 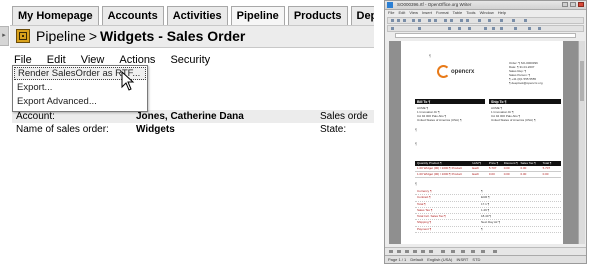 I want to click on status-page: Page 1 / 1, so click(x=397, y=259).